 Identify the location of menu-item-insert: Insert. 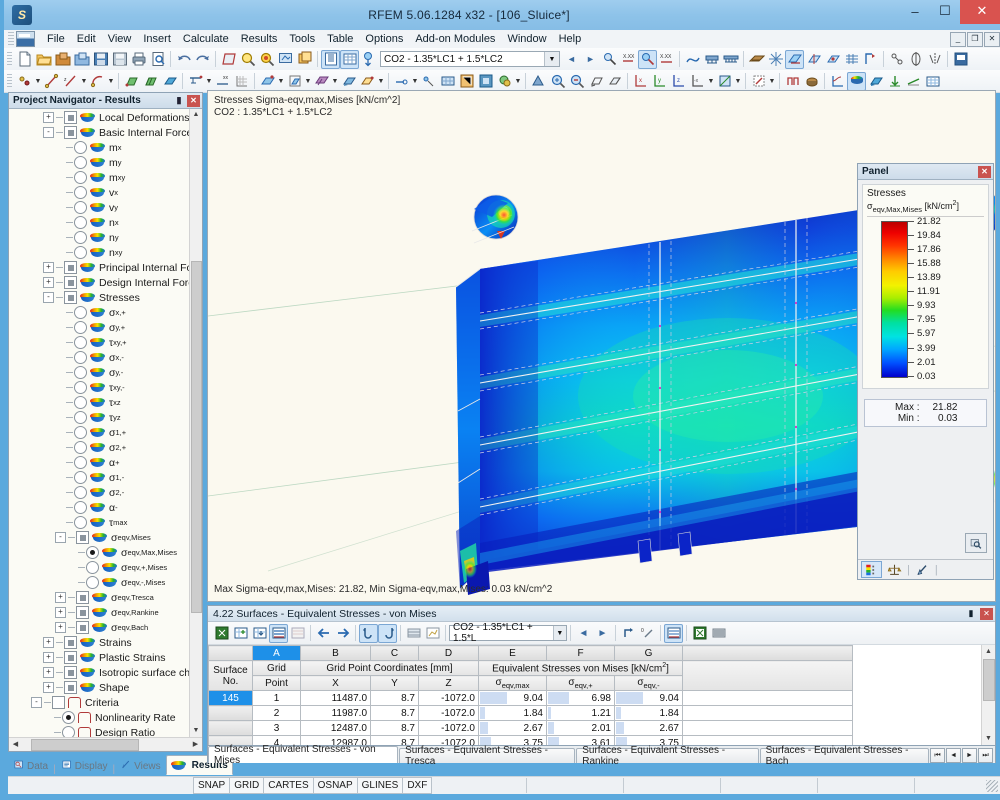
(157, 39).